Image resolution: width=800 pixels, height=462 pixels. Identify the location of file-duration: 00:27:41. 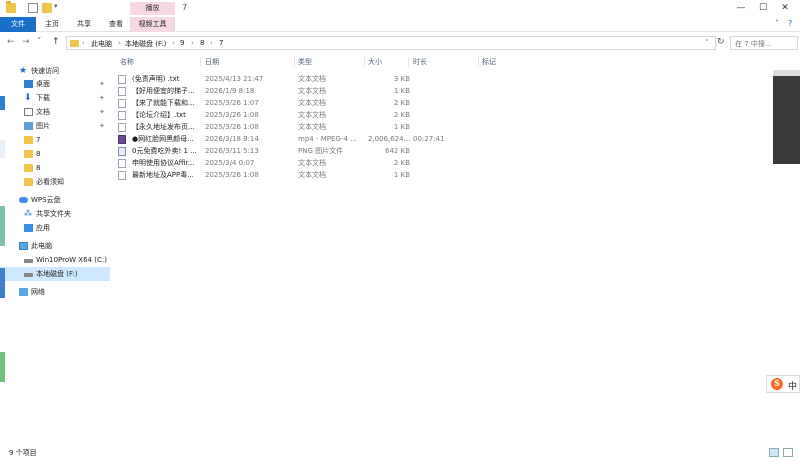
(429, 139).